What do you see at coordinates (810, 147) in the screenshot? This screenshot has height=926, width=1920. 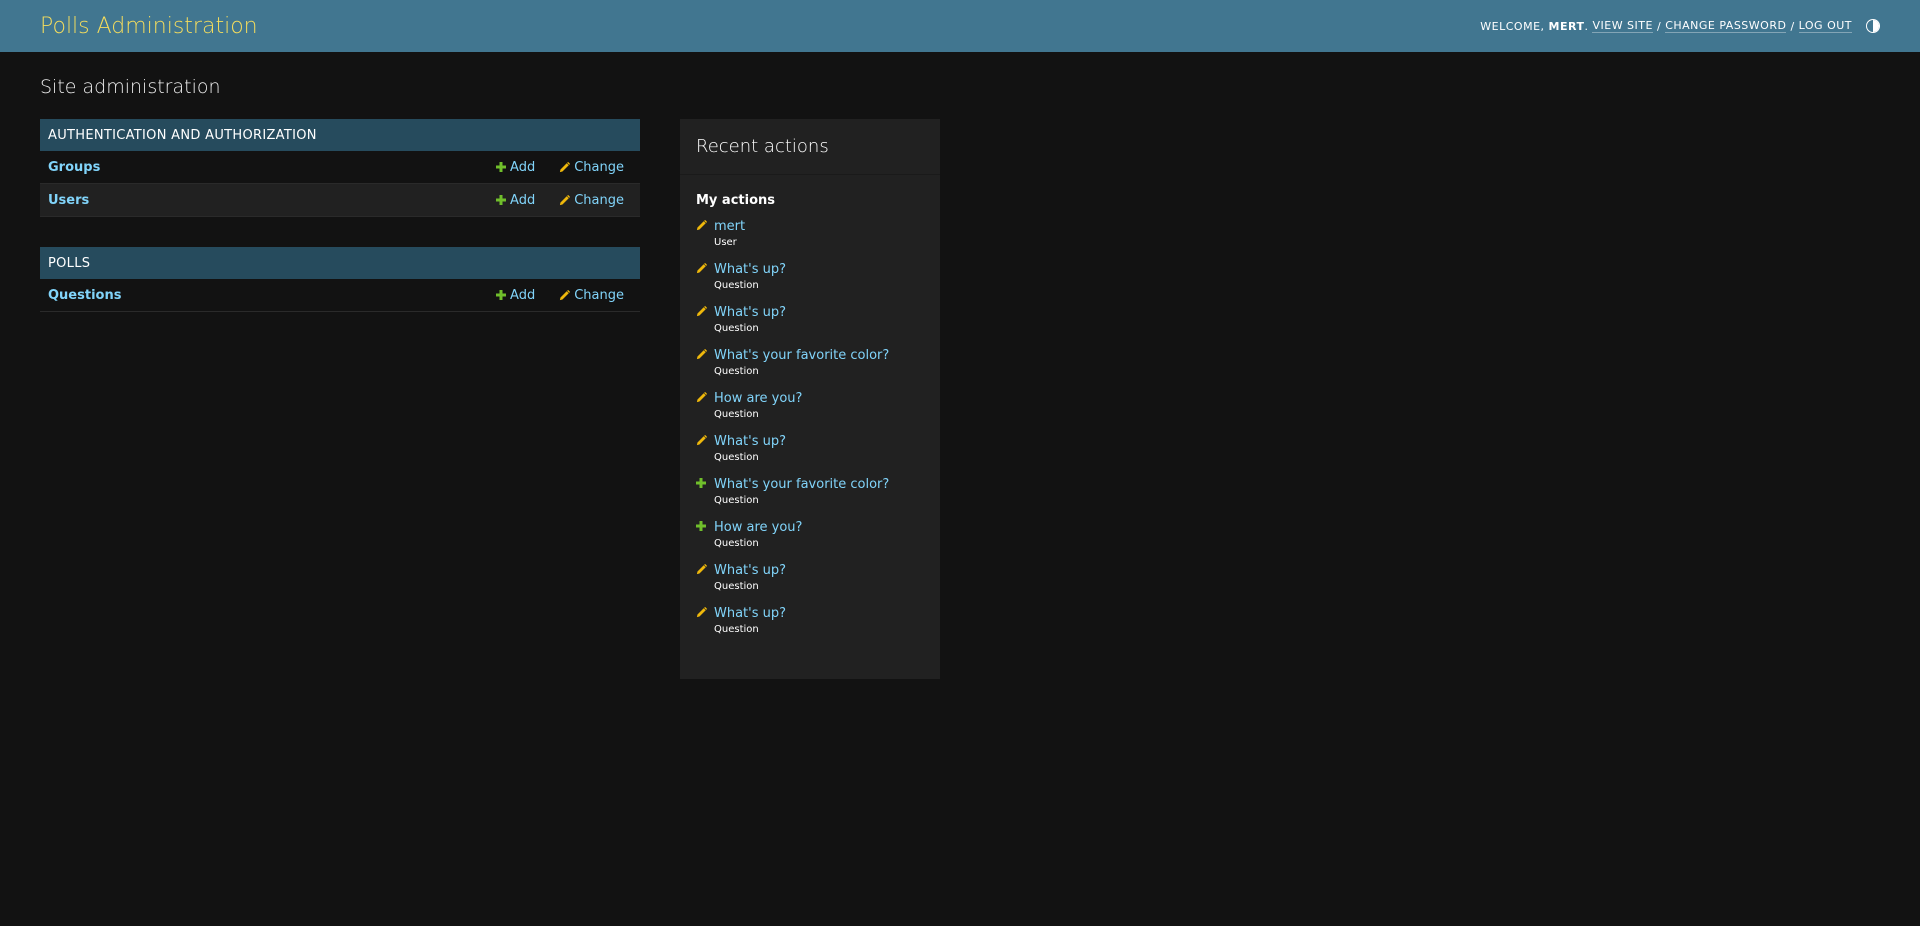 I see `recent-actions-title: Recent actions` at bounding box center [810, 147].